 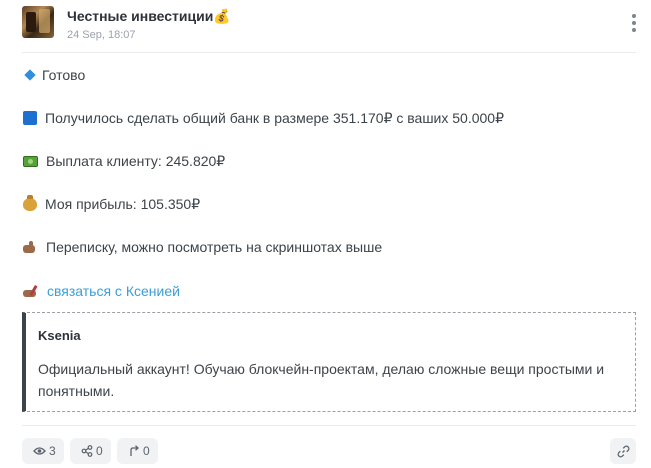 I want to click on money-bag-icon, so click(x=30, y=202).